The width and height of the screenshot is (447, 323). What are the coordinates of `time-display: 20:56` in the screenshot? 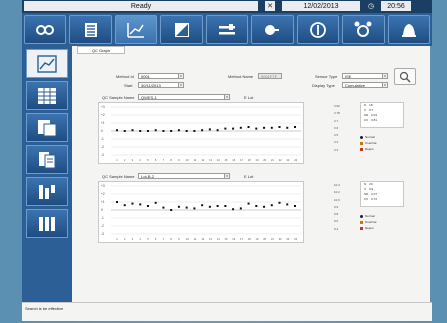 It's located at (396, 6).